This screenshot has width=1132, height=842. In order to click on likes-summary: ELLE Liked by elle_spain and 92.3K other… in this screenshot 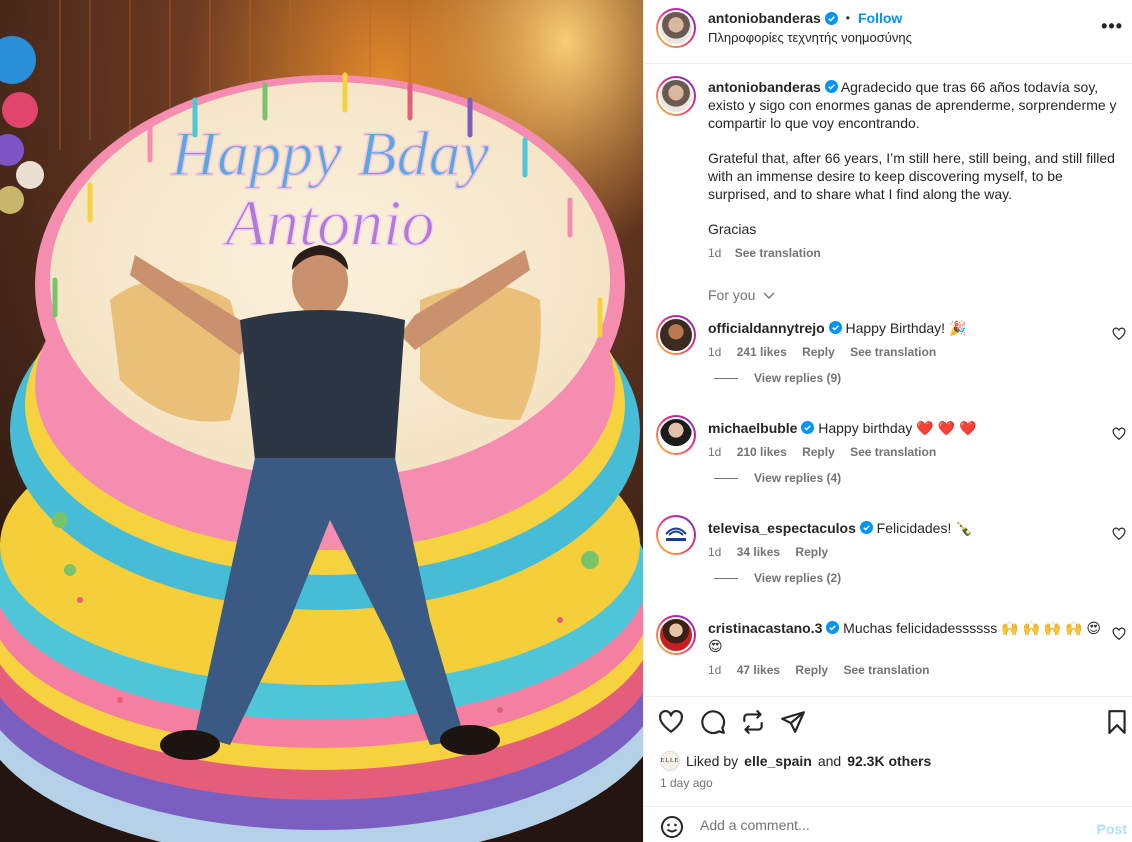, I will do `click(795, 761)`.